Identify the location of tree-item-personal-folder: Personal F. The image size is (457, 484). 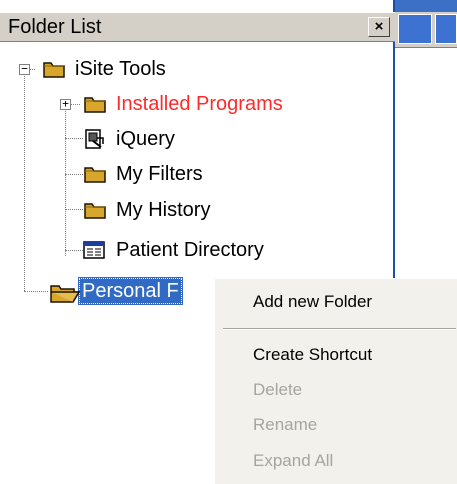
(115, 291).